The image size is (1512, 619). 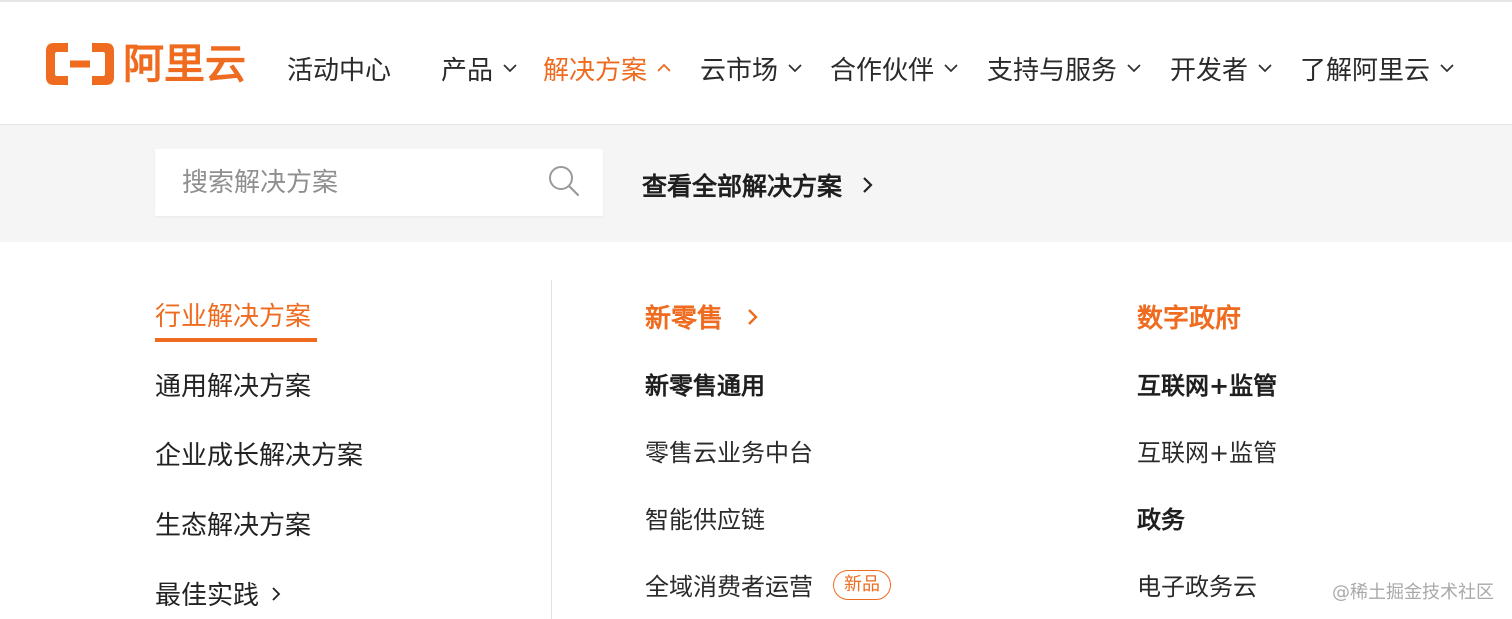 I want to click on search-icon, so click(x=564, y=181).